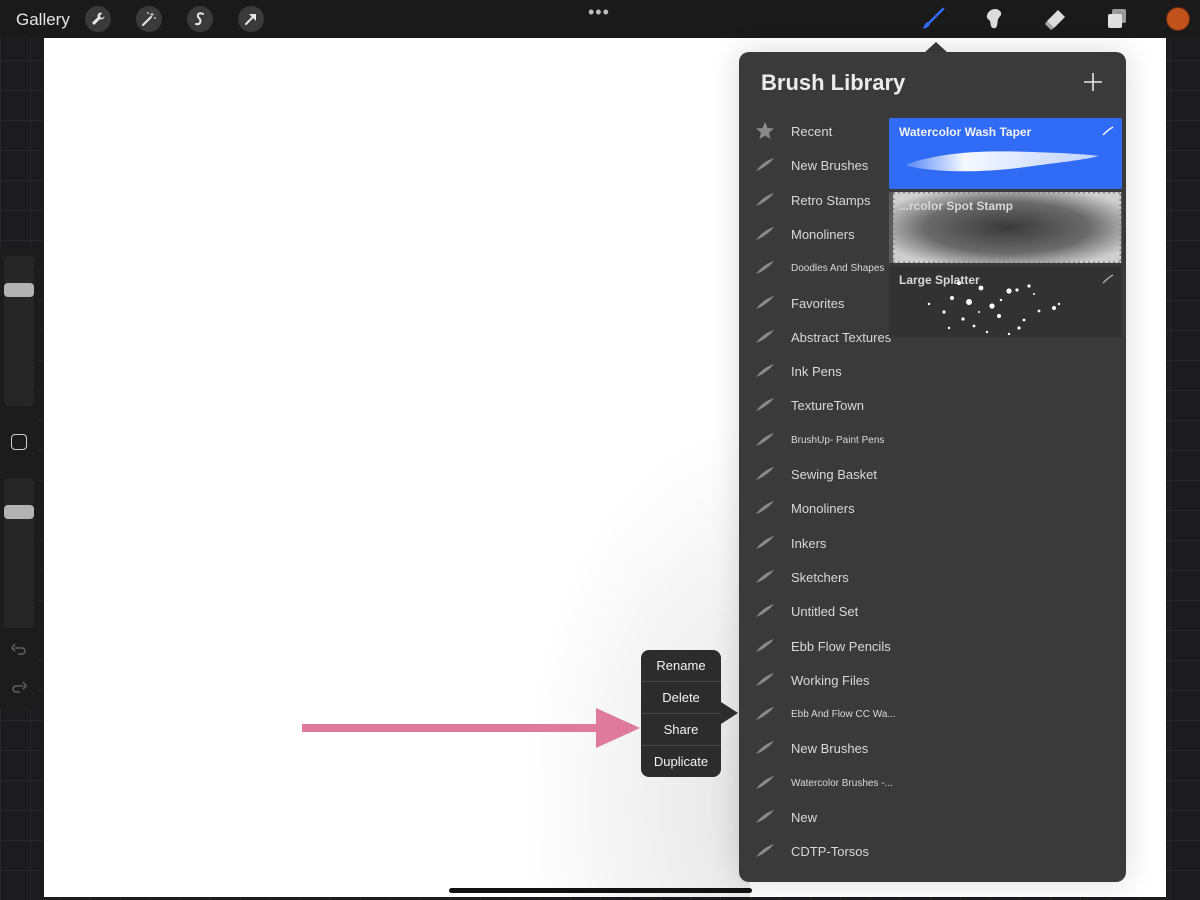 The image size is (1200, 900). I want to click on modify-button, so click(19, 442).